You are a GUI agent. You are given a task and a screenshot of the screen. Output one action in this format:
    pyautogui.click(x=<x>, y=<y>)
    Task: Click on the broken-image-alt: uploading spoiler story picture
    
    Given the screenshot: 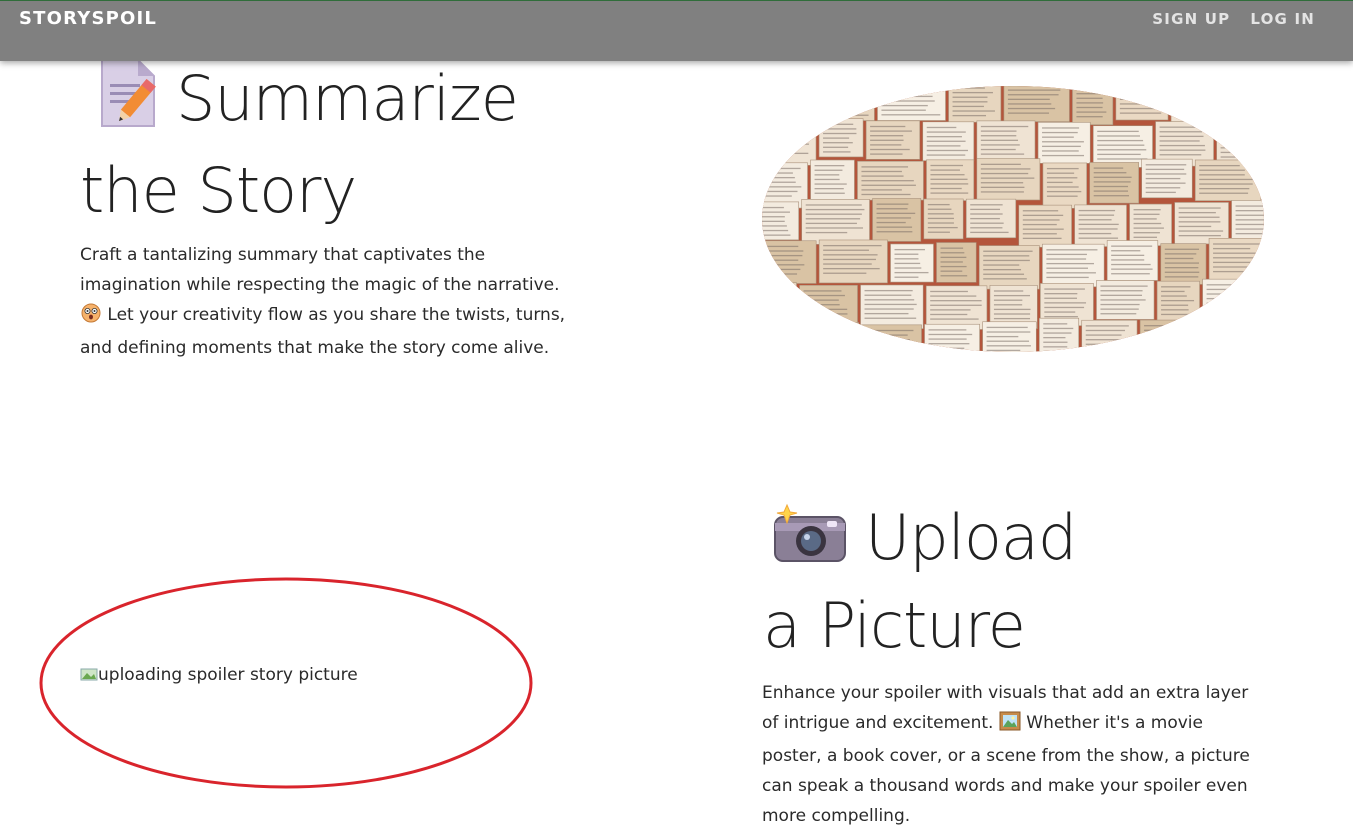 What is the action you would take?
    pyautogui.click(x=228, y=675)
    